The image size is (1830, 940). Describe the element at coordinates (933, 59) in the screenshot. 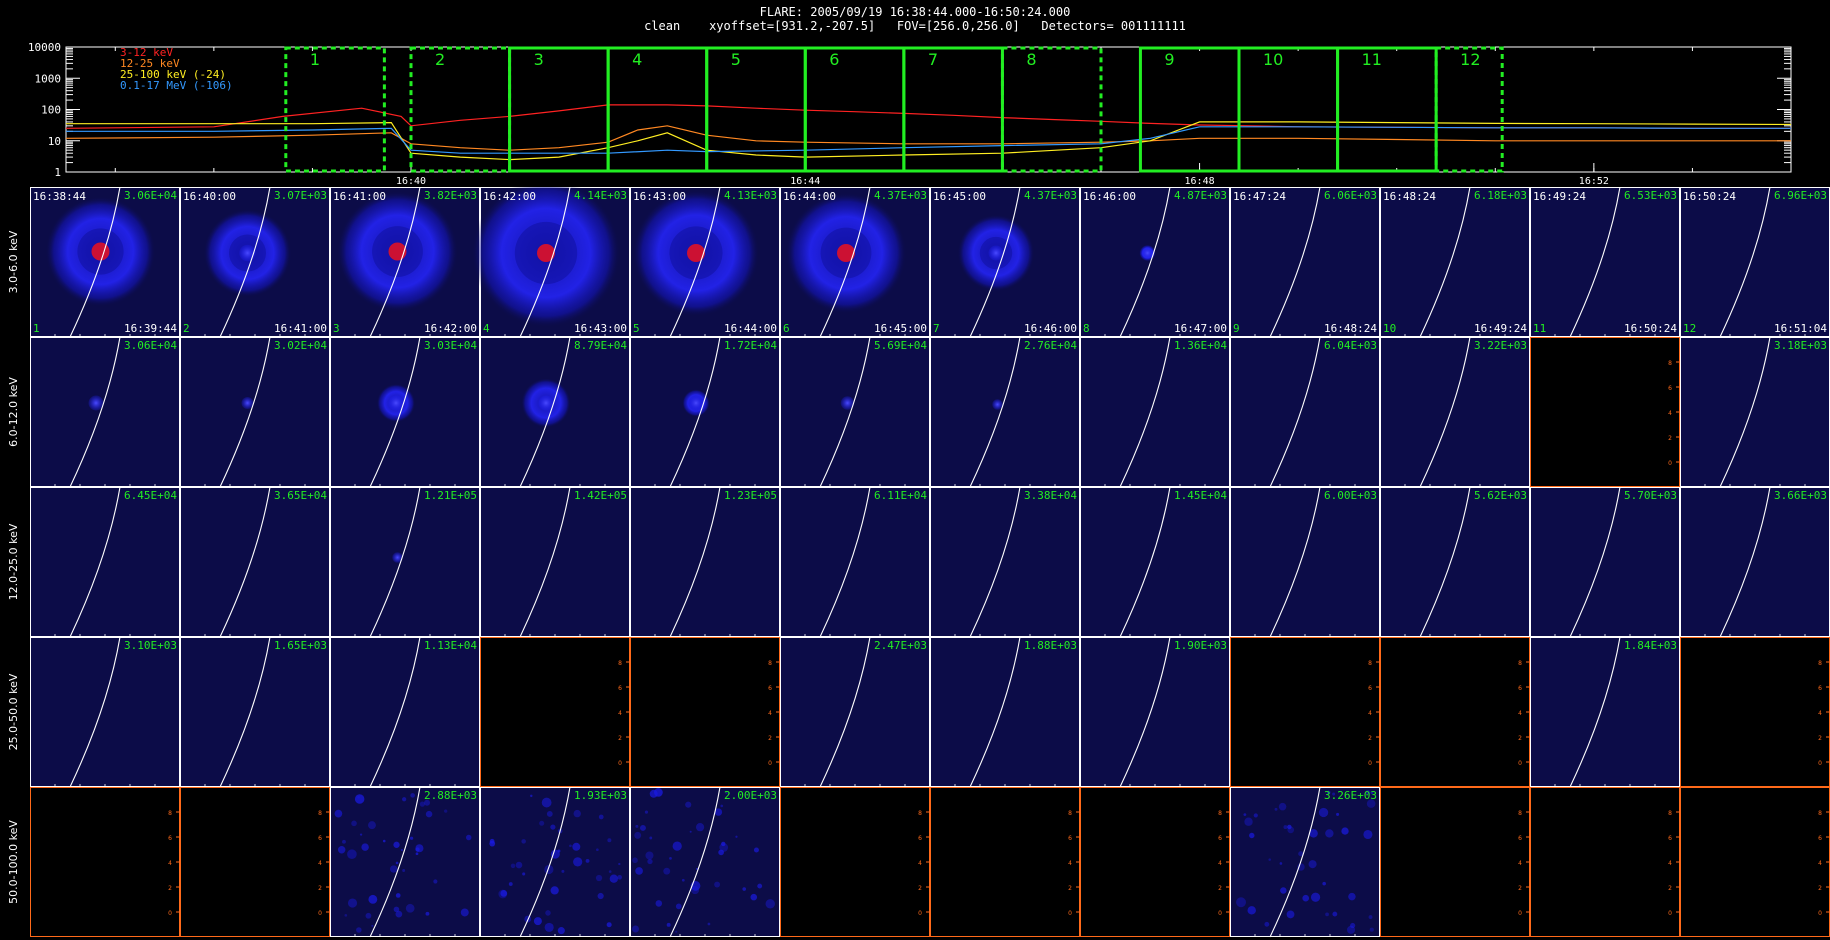

I see `time-window-label: 7` at that location.